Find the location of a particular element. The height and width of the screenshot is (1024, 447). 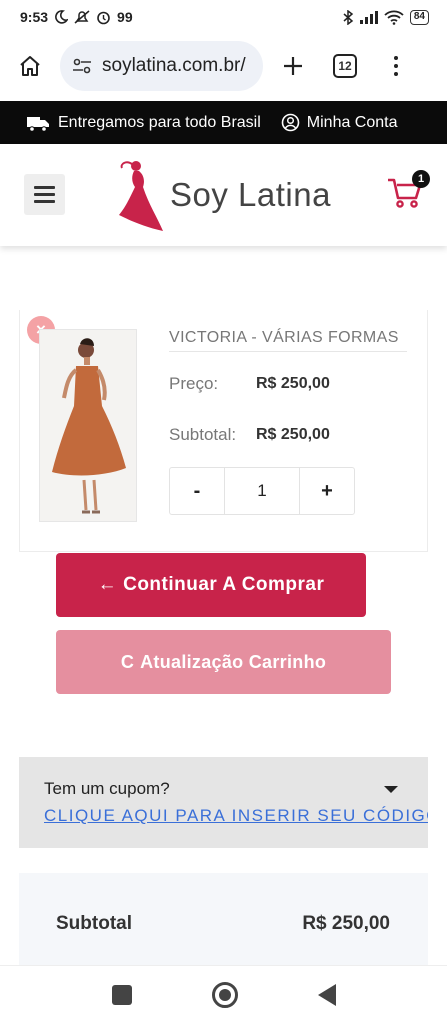

site-header: Soy Latina is located at coordinates (223, 195).